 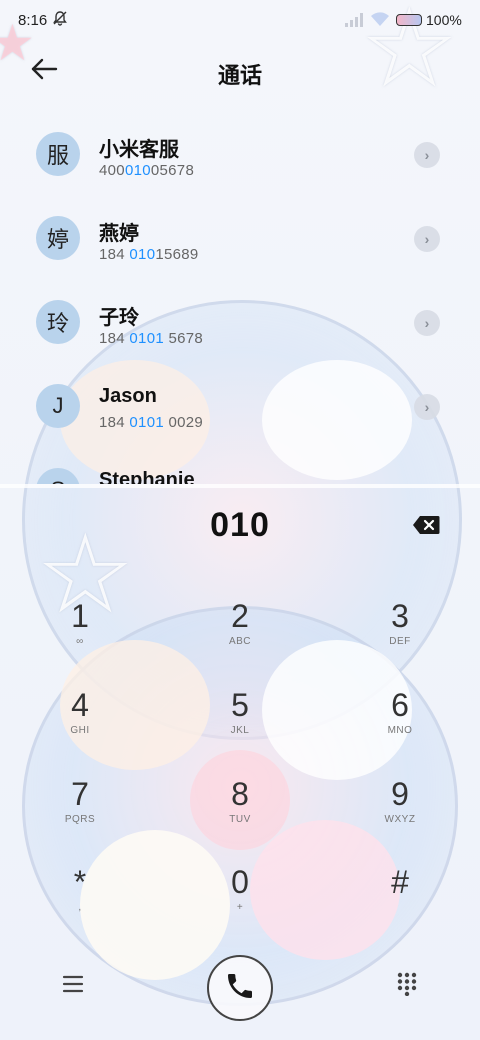 What do you see at coordinates (80, 726) in the screenshot?
I see `key-4: 4 GHI` at bounding box center [80, 726].